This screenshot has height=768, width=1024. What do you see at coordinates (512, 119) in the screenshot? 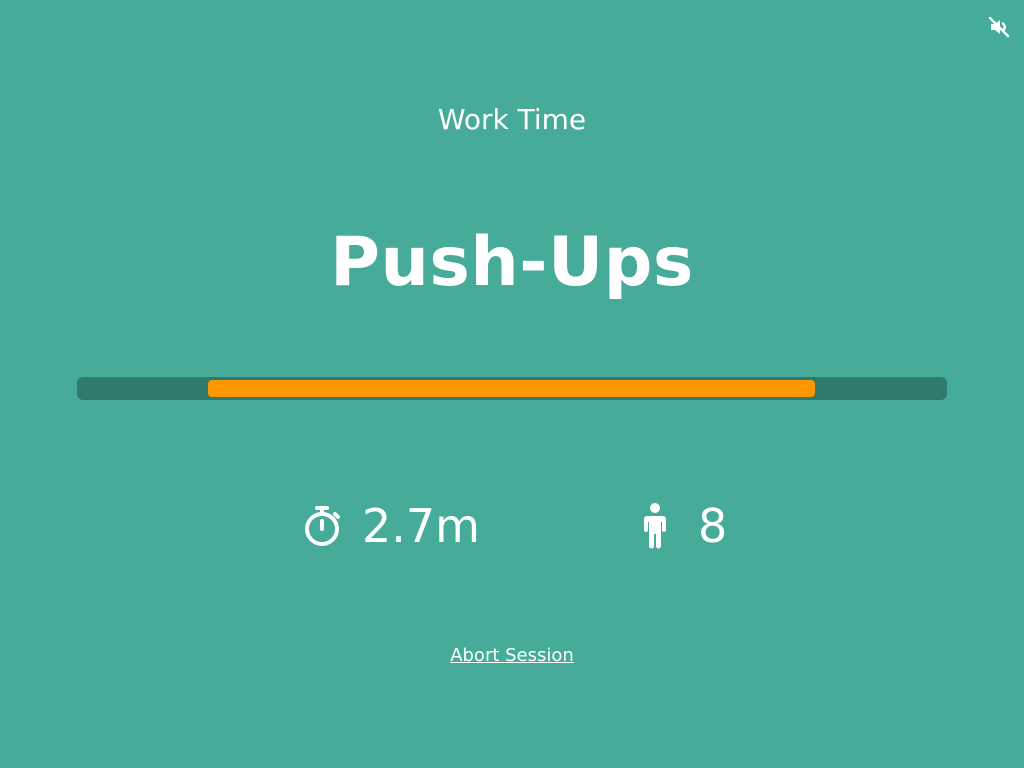
I see `phase-label: Work Time` at bounding box center [512, 119].